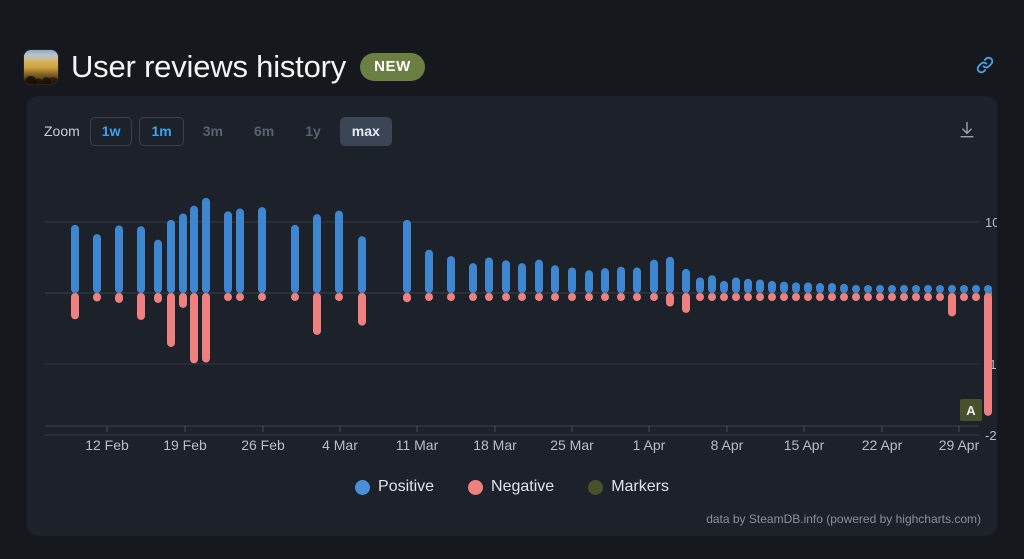 This screenshot has height=559, width=1024. Describe the element at coordinates (640, 486) in the screenshot. I see `legend-label-markers: Markers` at that location.